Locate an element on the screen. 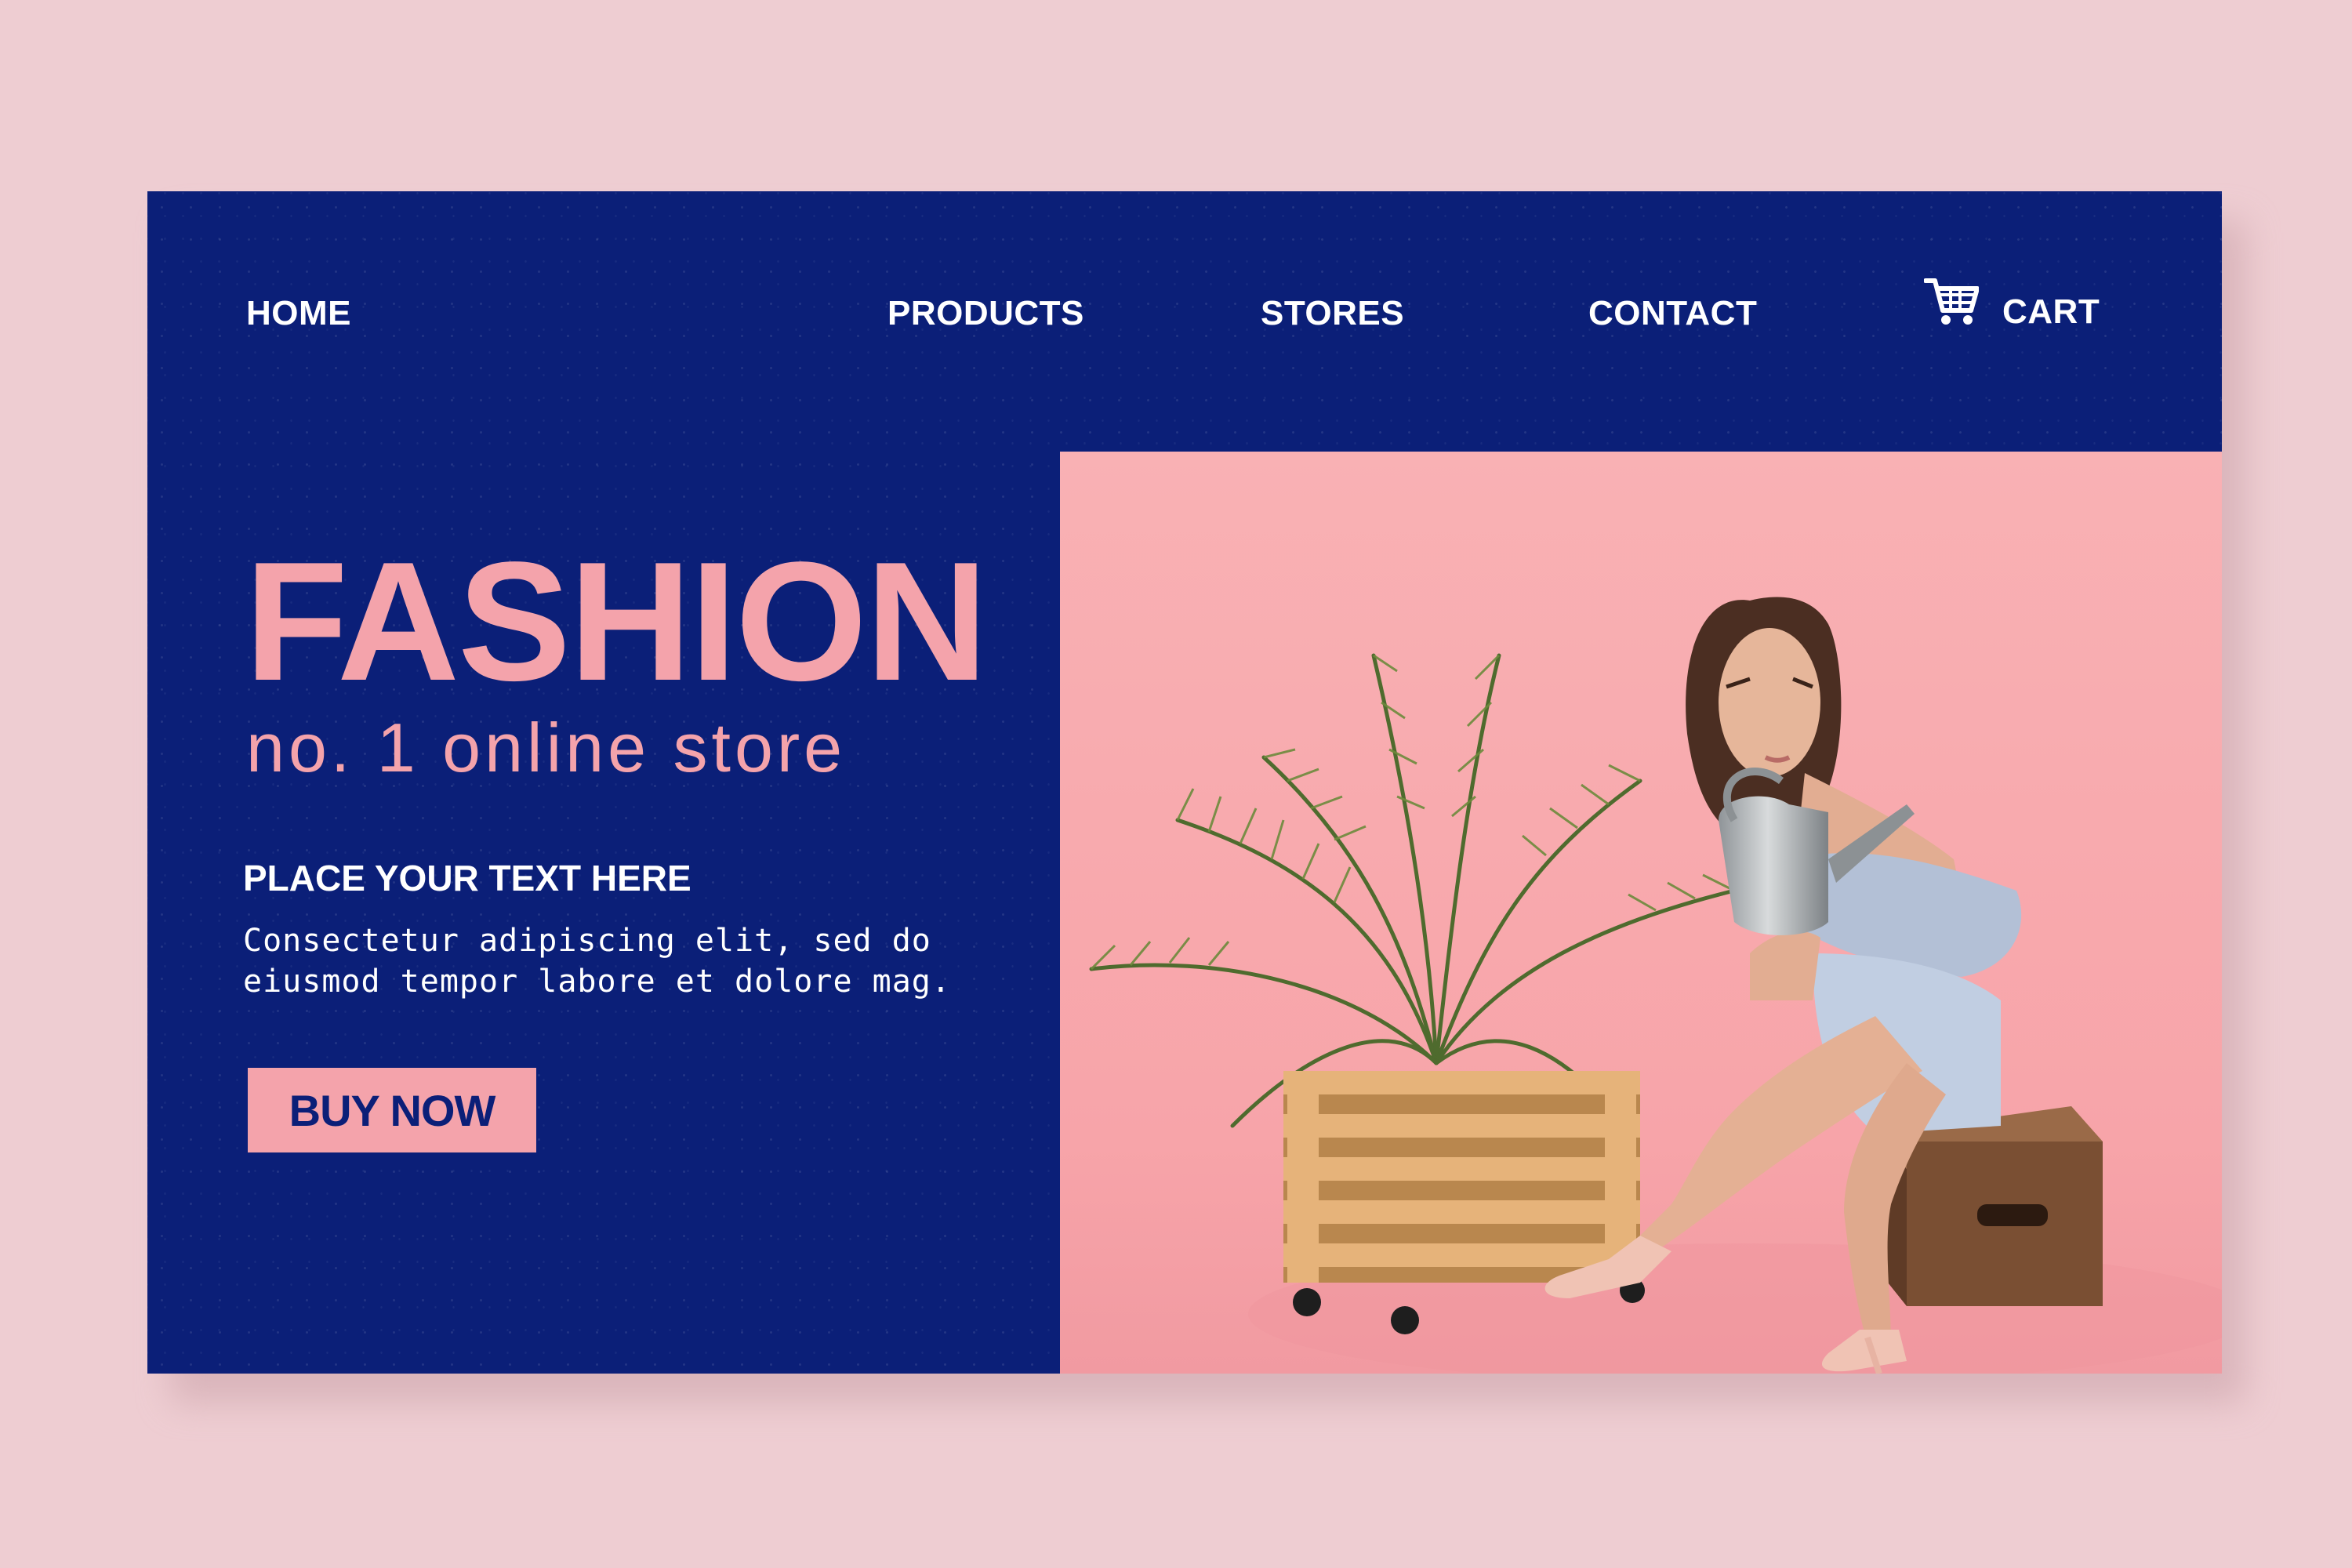 This screenshot has height=1568, width=2352. nav-products-link: PRODUCTS is located at coordinates (985, 314).